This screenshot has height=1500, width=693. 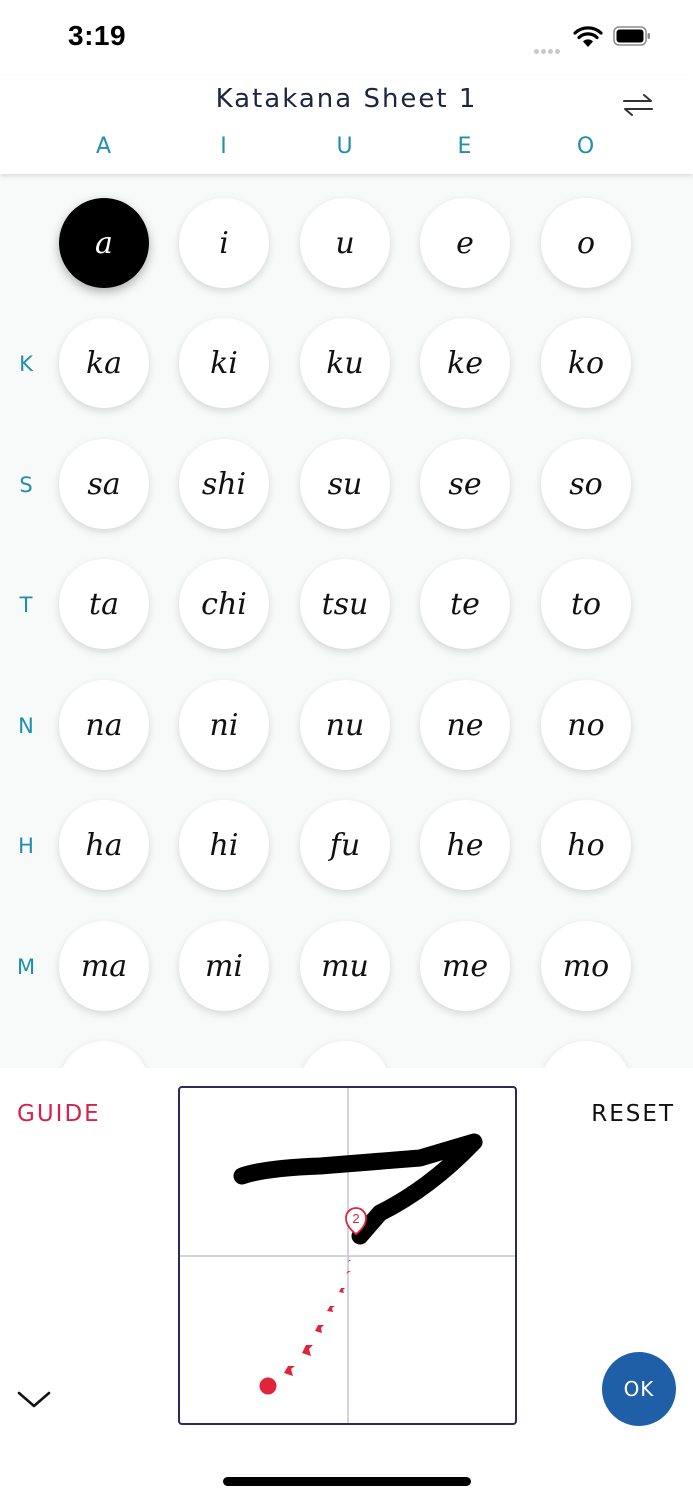 What do you see at coordinates (345, 604) in the screenshot?
I see `kana-cell: tsu` at bounding box center [345, 604].